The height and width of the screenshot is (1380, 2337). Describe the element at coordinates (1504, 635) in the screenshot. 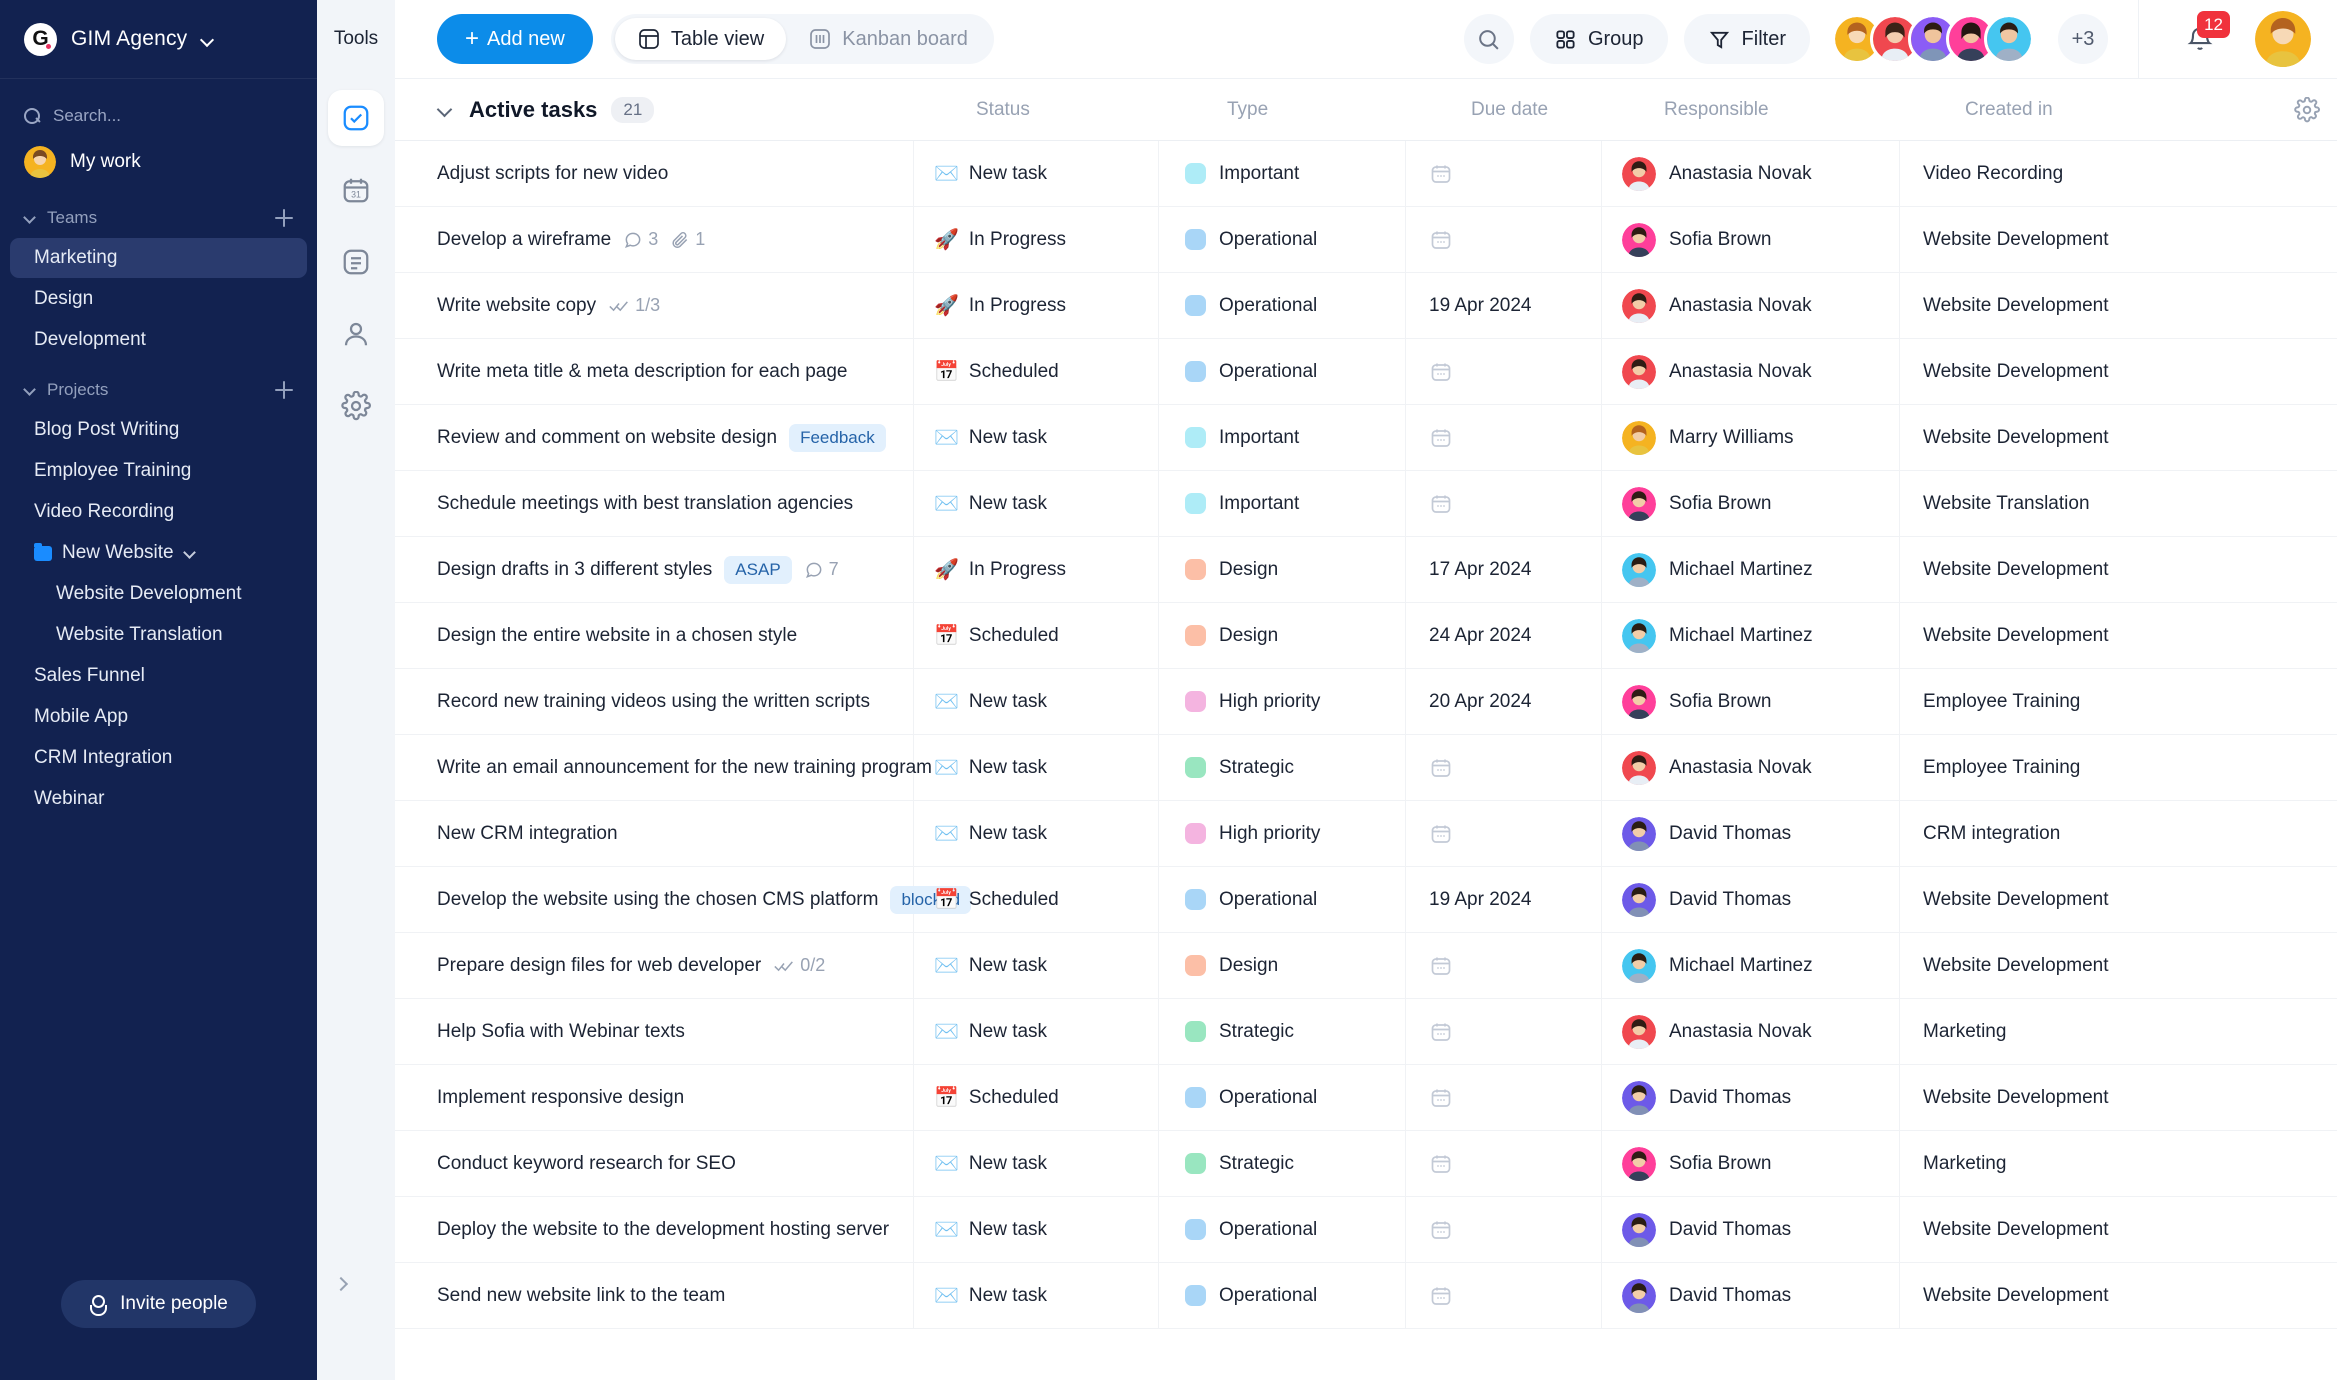

I see `due-date-cell: 24 Apr 2024` at that location.